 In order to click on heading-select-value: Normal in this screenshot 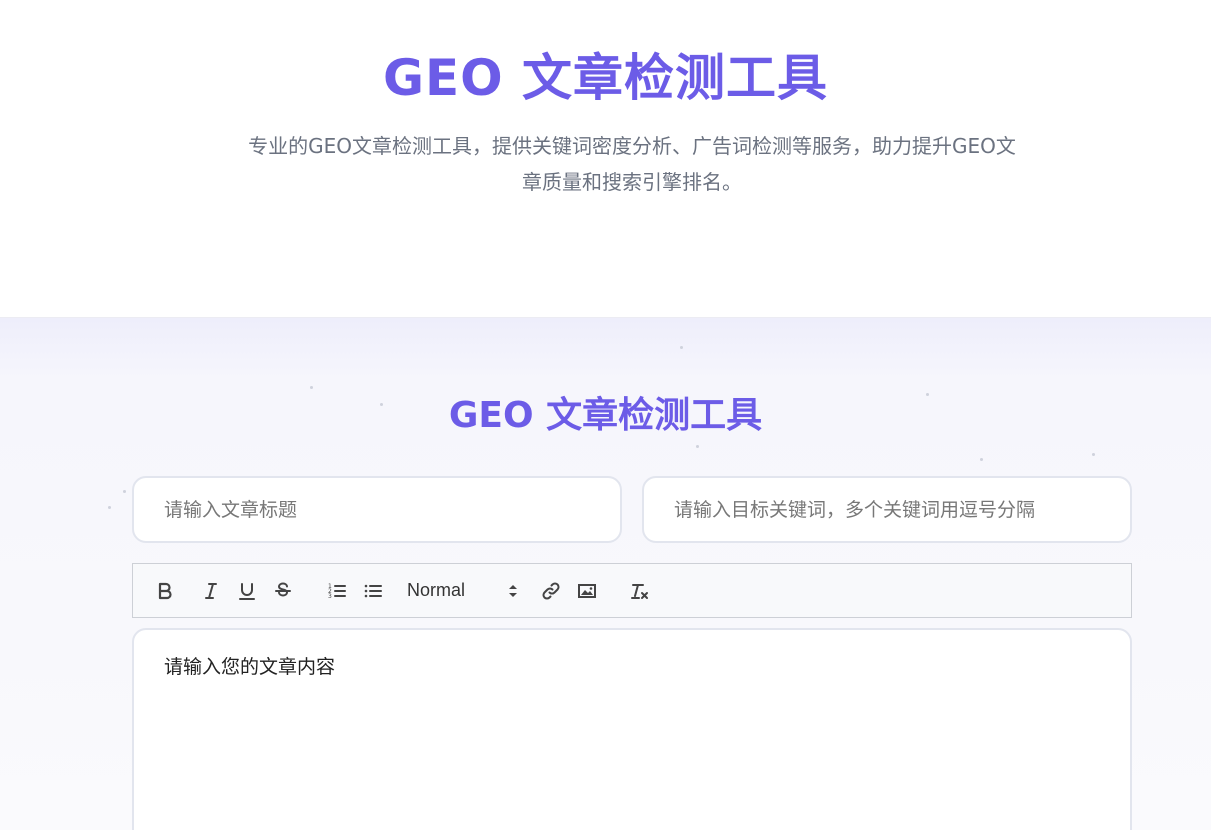, I will do `click(436, 590)`.